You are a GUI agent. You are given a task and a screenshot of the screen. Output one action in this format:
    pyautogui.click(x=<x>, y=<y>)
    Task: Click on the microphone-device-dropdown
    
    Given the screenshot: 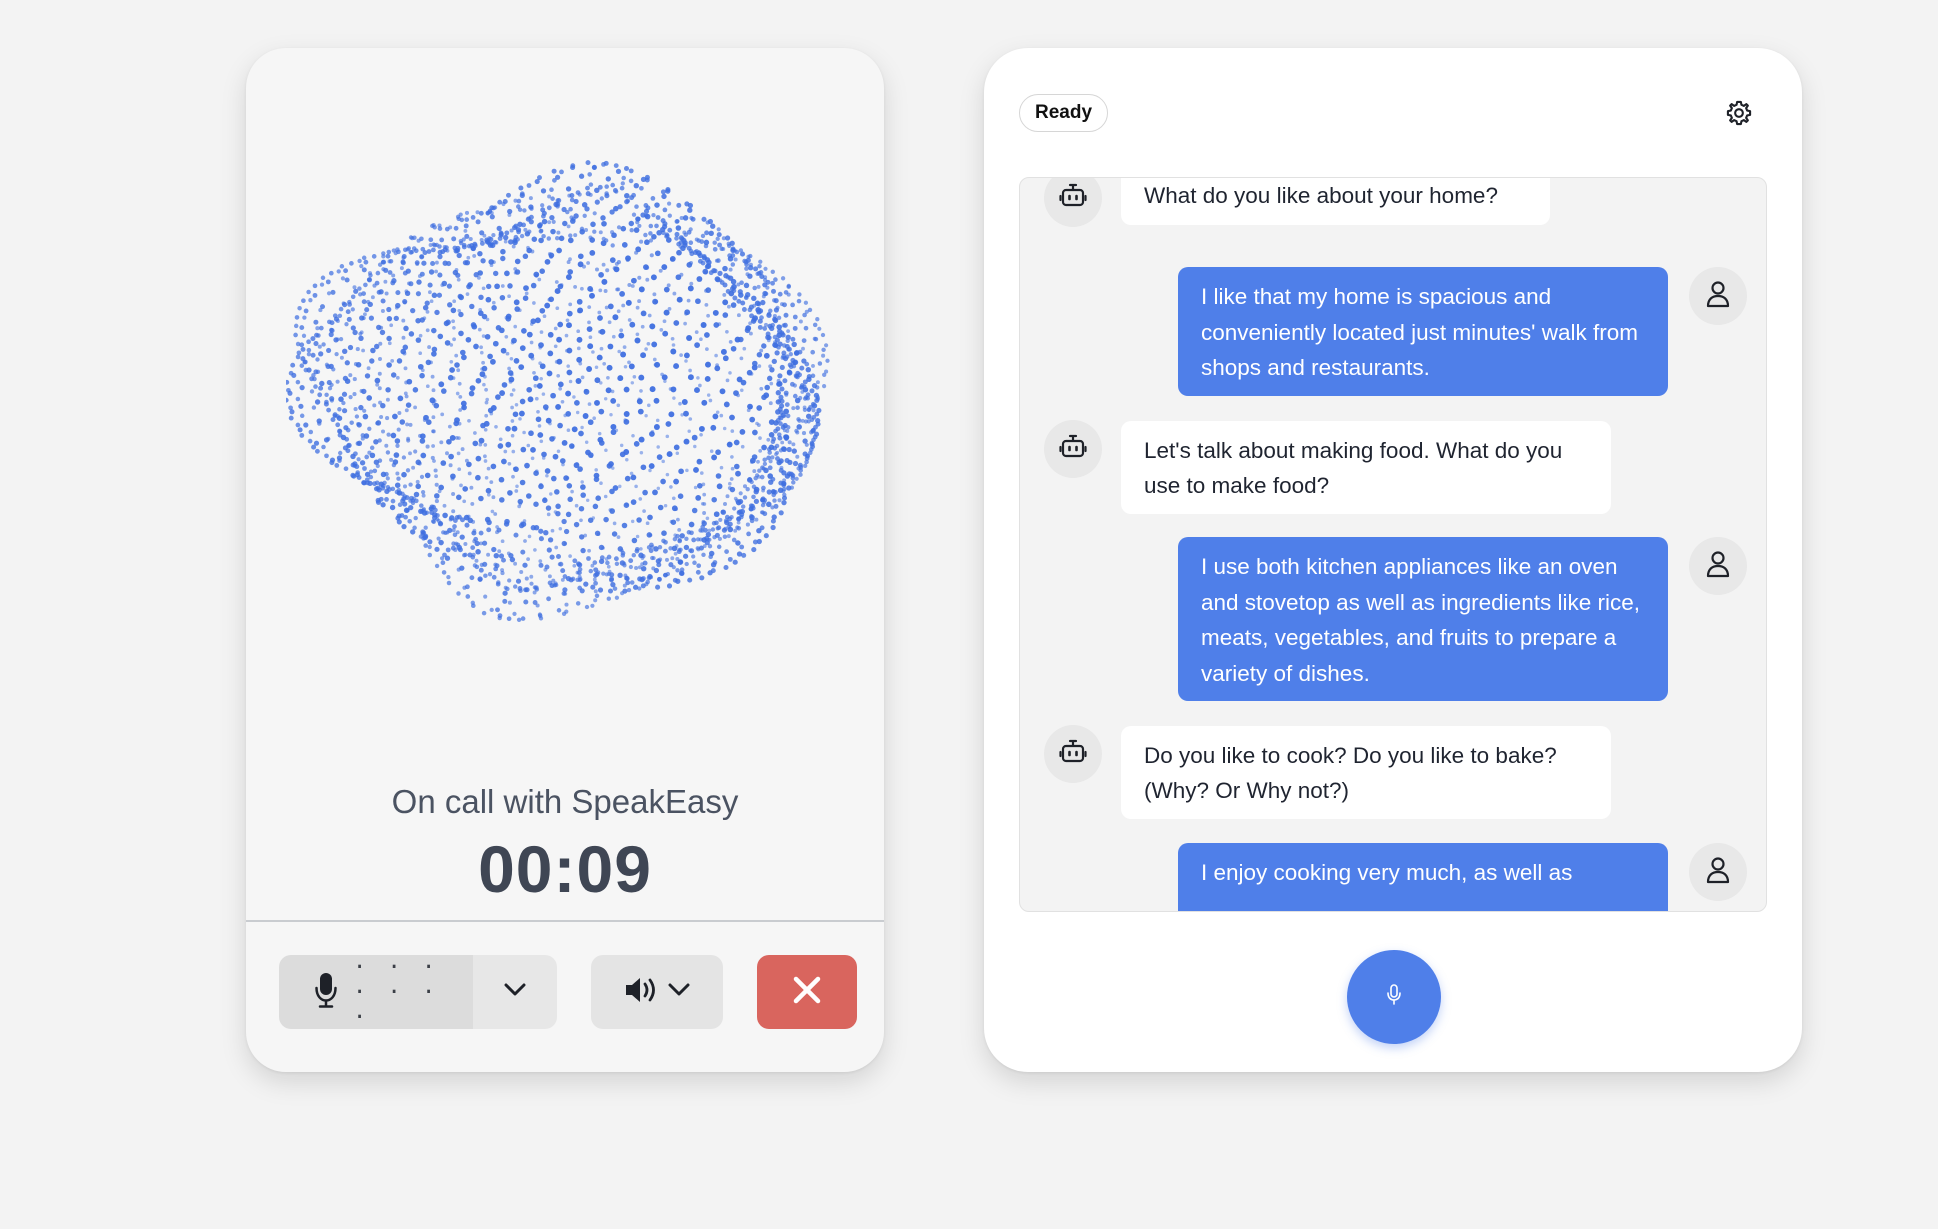 What is the action you would take?
    pyautogui.click(x=515, y=992)
    